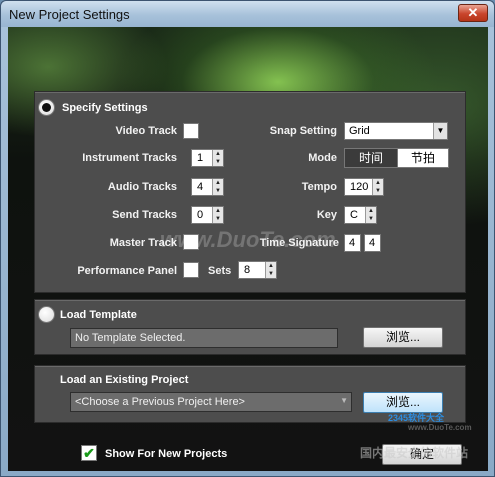 This screenshot has width=495, height=477. What do you see at coordinates (160, 402) in the screenshot?
I see `existing-project-placeholder: <Choose a Previous Project Here>` at bounding box center [160, 402].